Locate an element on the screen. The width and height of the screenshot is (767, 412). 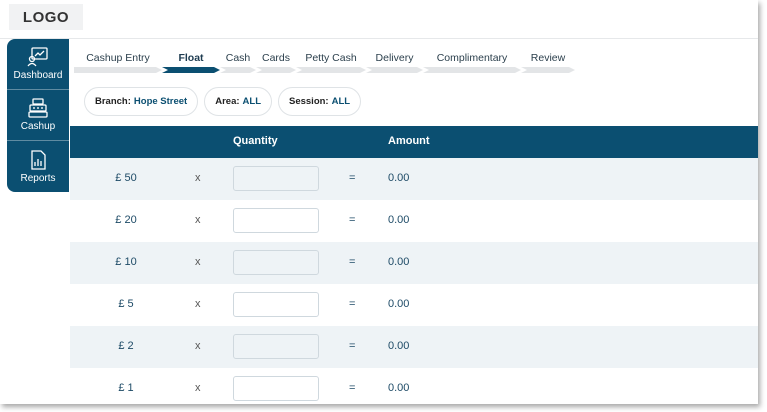
step-review: Review is located at coordinates (548, 62).